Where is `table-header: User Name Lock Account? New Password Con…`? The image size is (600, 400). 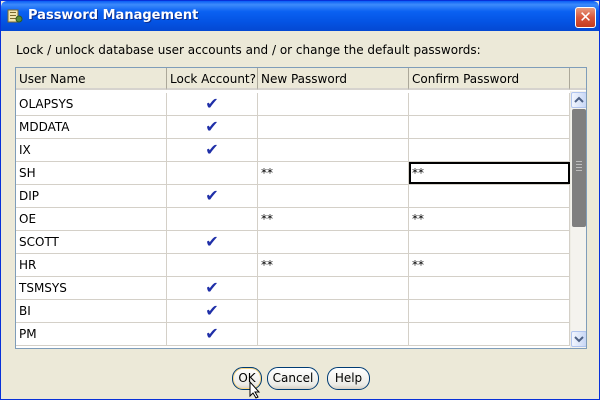 table-header: User Name Lock Account? New Password Con… is located at coordinates (301, 79).